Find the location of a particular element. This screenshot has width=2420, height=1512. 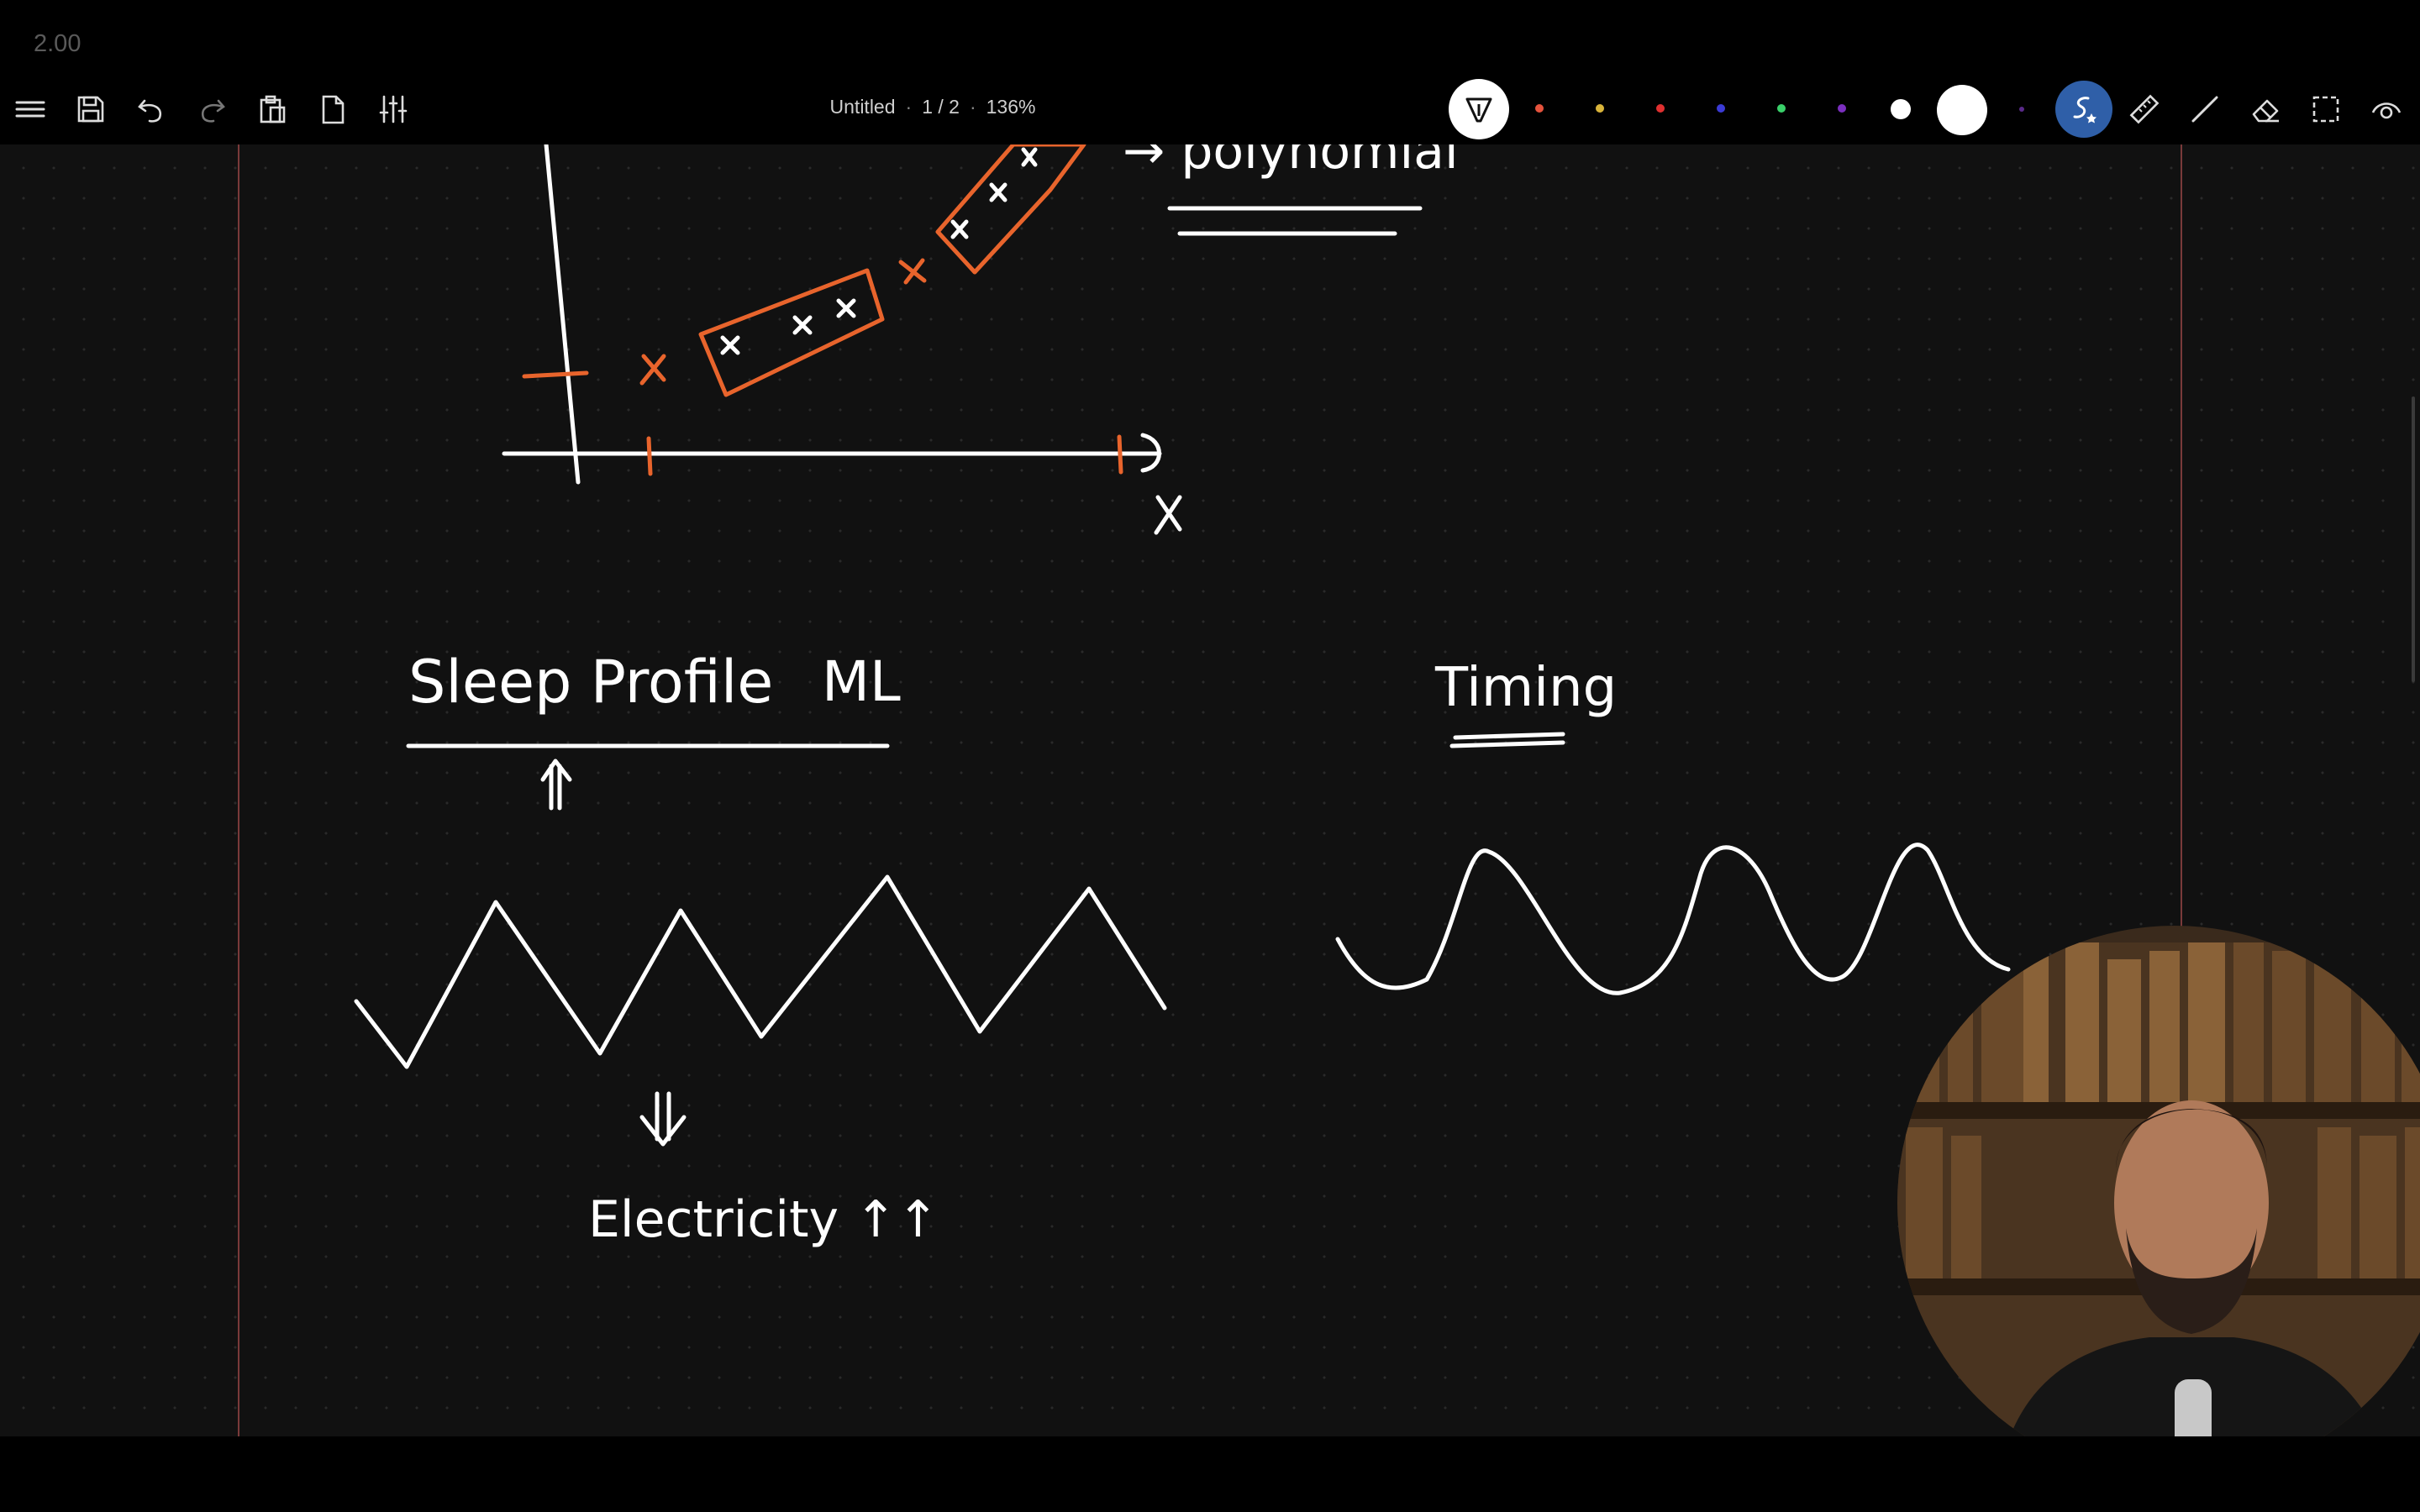

ruler-icon is located at coordinates (2145, 109).